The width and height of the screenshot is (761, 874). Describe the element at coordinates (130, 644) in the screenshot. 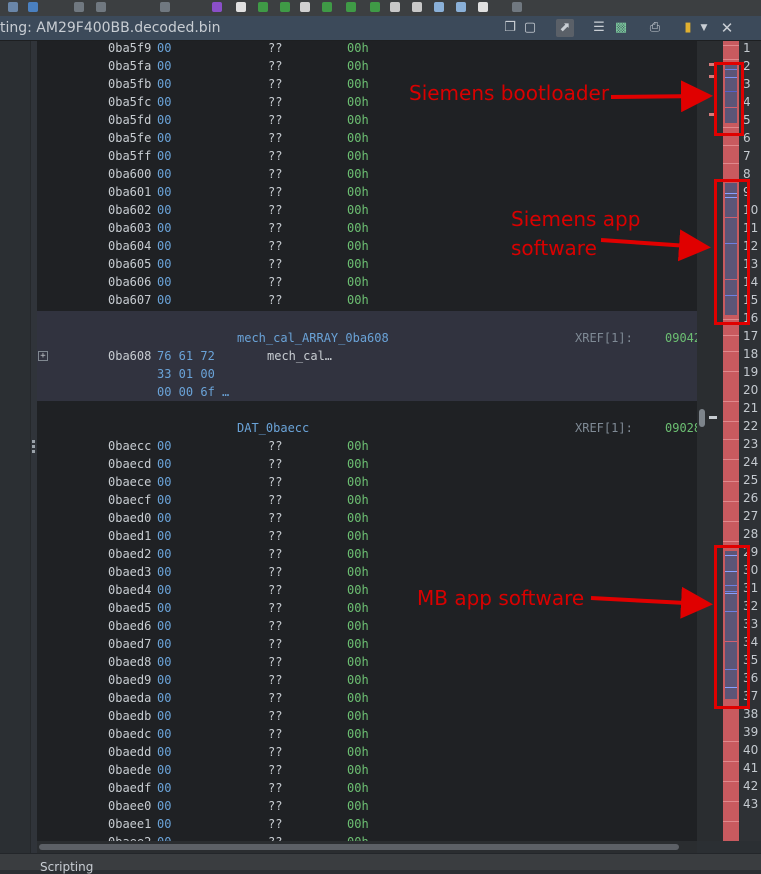

I see `row-address: 0baed7` at that location.